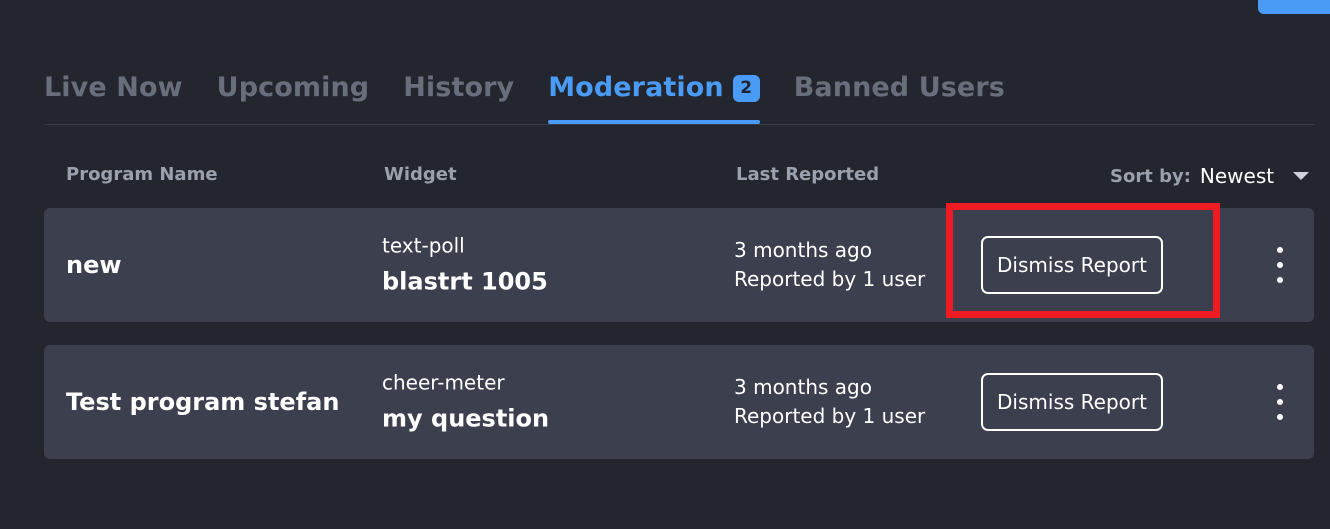  I want to click on tab-label: Upcoming, so click(293, 87).